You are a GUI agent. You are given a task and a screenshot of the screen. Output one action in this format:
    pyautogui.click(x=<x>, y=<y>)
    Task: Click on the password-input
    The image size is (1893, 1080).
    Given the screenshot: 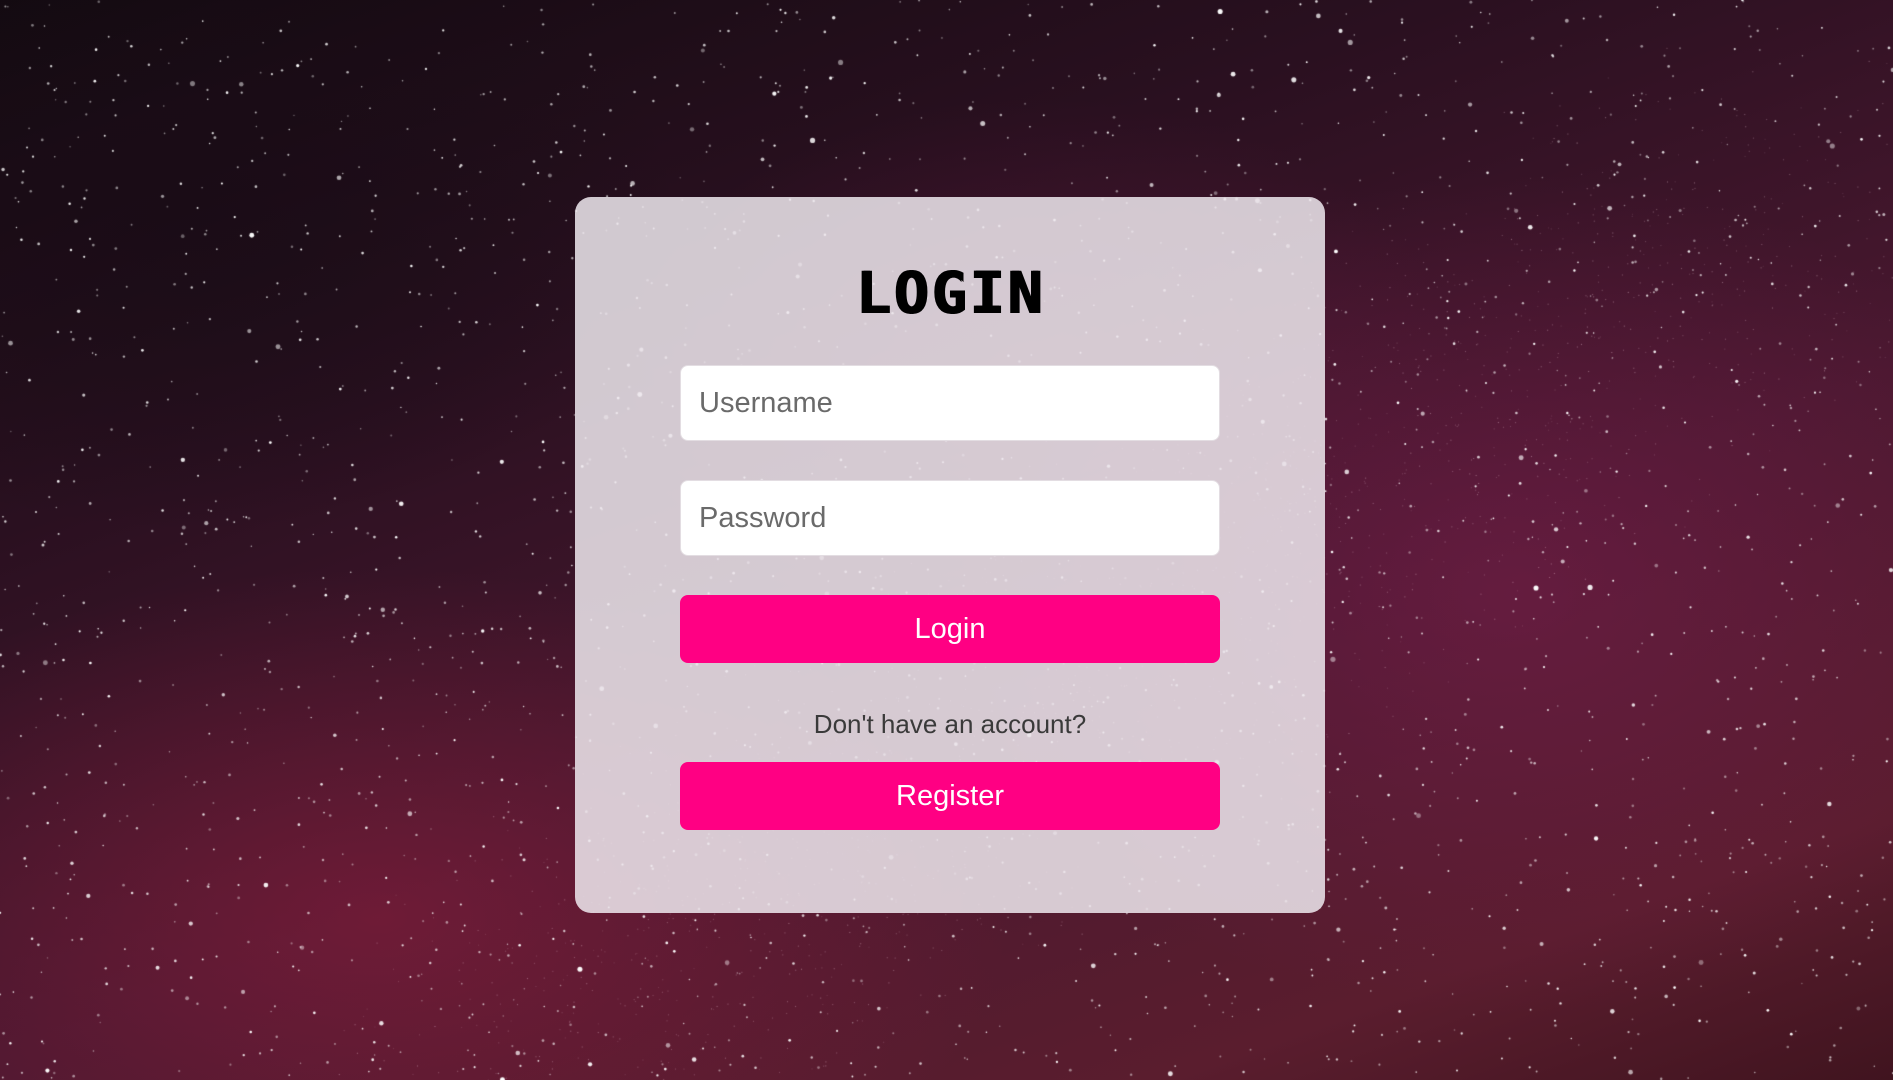 What is the action you would take?
    pyautogui.click(x=950, y=518)
    